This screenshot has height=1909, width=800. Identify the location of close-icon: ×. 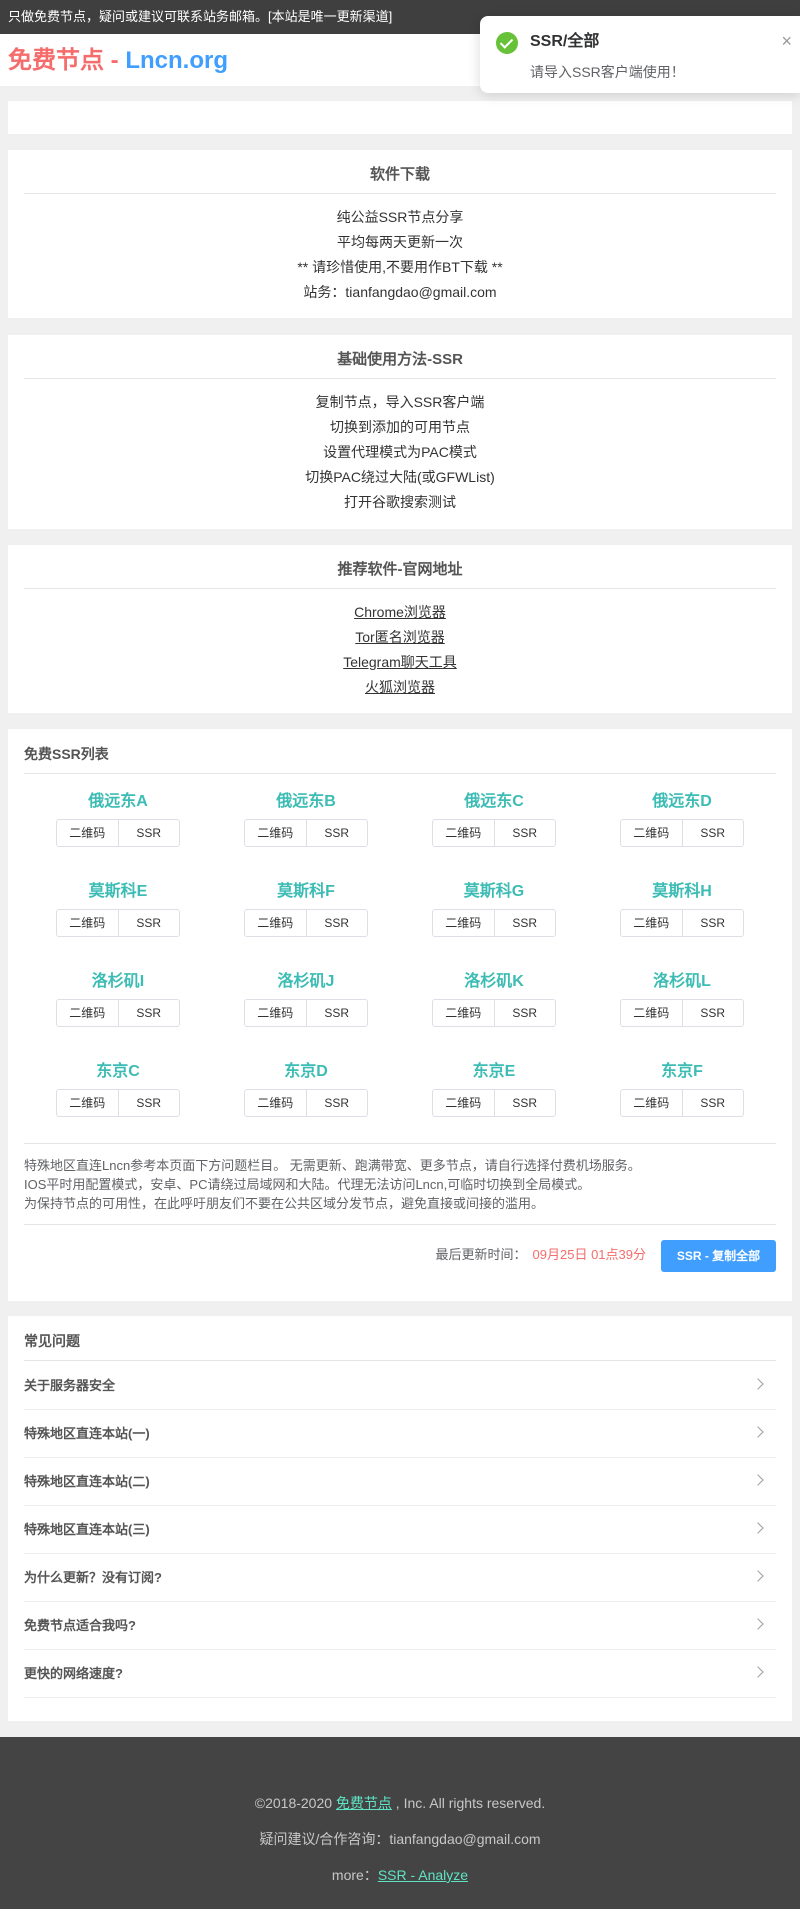
(786, 41).